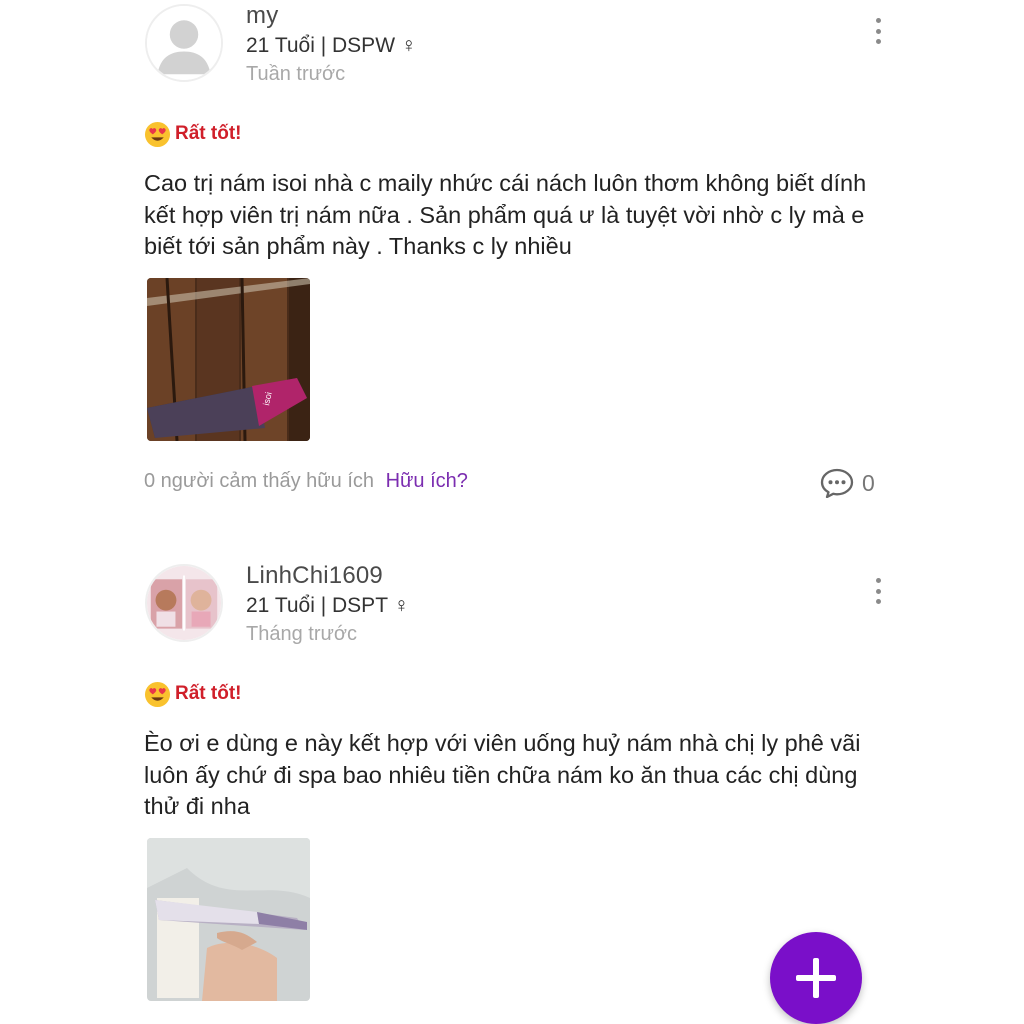  What do you see at coordinates (228, 359) in the screenshot?
I see `review-photo: isoi` at bounding box center [228, 359].